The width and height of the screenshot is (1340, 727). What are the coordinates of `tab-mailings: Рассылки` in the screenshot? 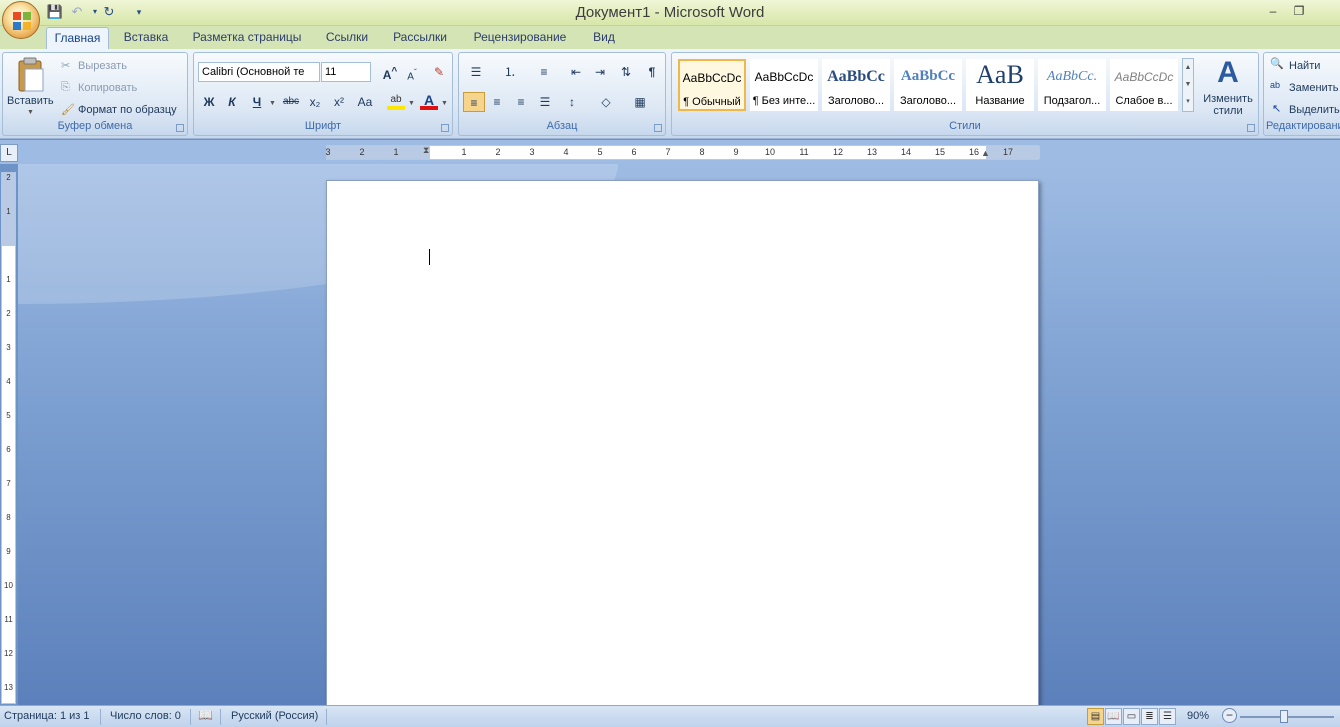 It's located at (420, 38).